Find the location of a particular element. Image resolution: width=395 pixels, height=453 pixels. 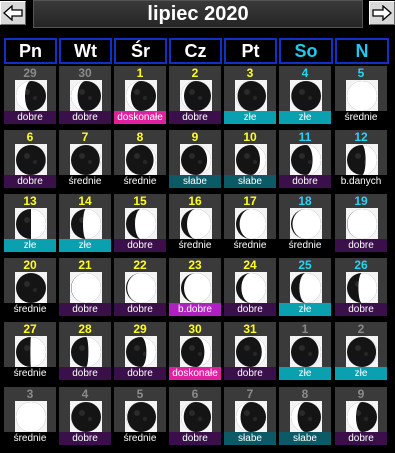

day-cell: 31 dobre is located at coordinates (250, 351).